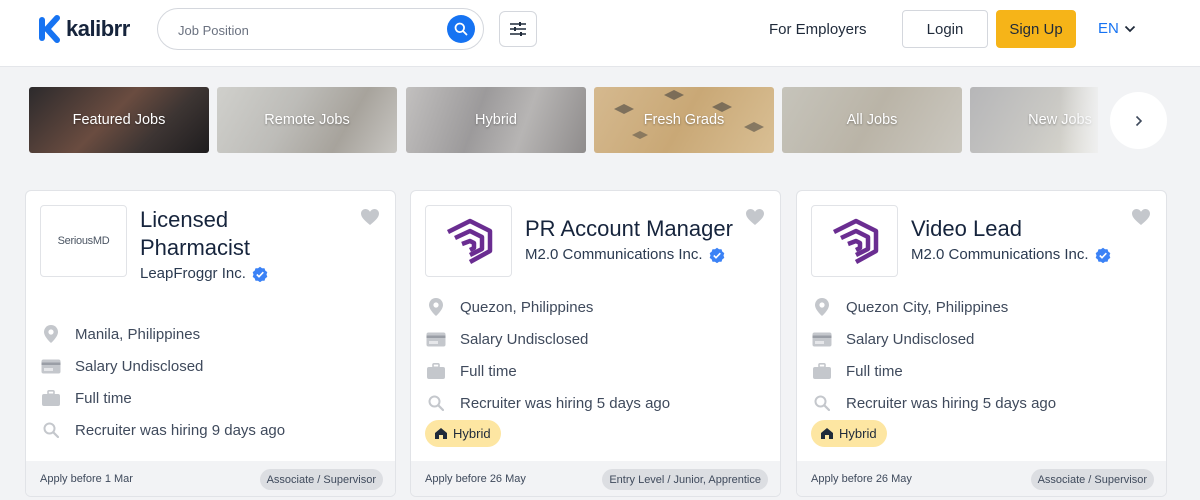 Image resolution: width=1200 pixels, height=500 pixels. I want to click on recruiter-text: Recruiter was hiring 9 days ago, so click(180, 430).